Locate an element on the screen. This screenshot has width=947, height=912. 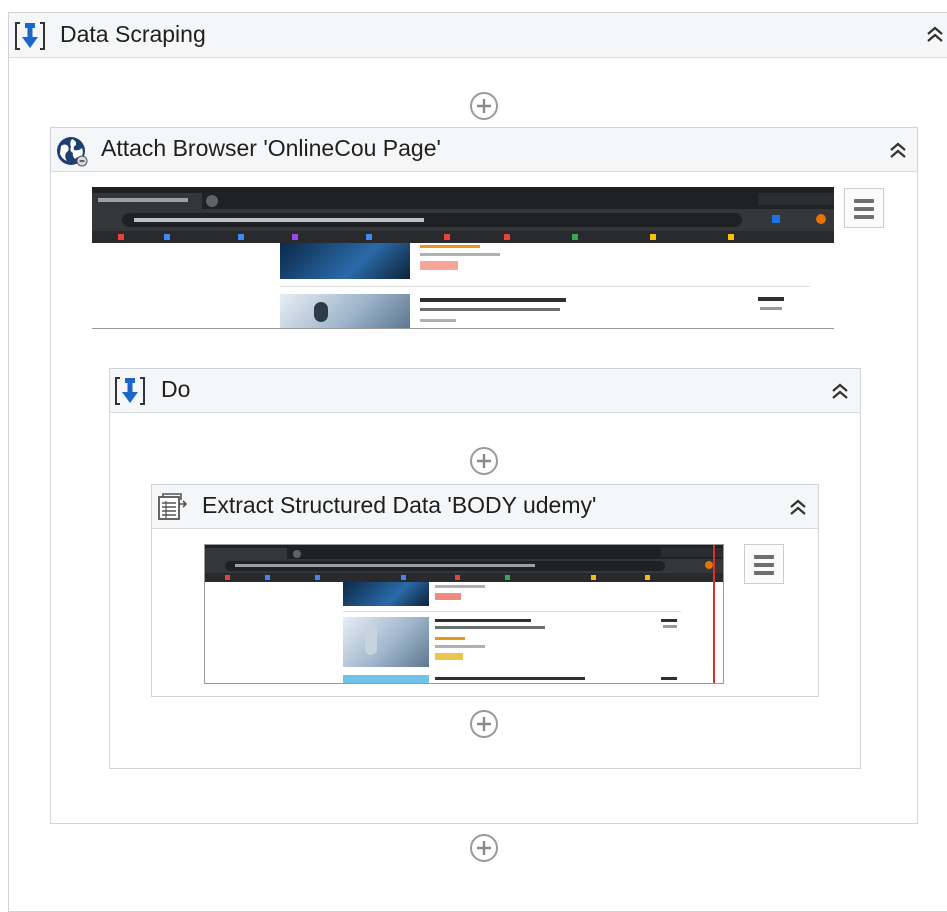
sequence-icon is located at coordinates (130, 391).